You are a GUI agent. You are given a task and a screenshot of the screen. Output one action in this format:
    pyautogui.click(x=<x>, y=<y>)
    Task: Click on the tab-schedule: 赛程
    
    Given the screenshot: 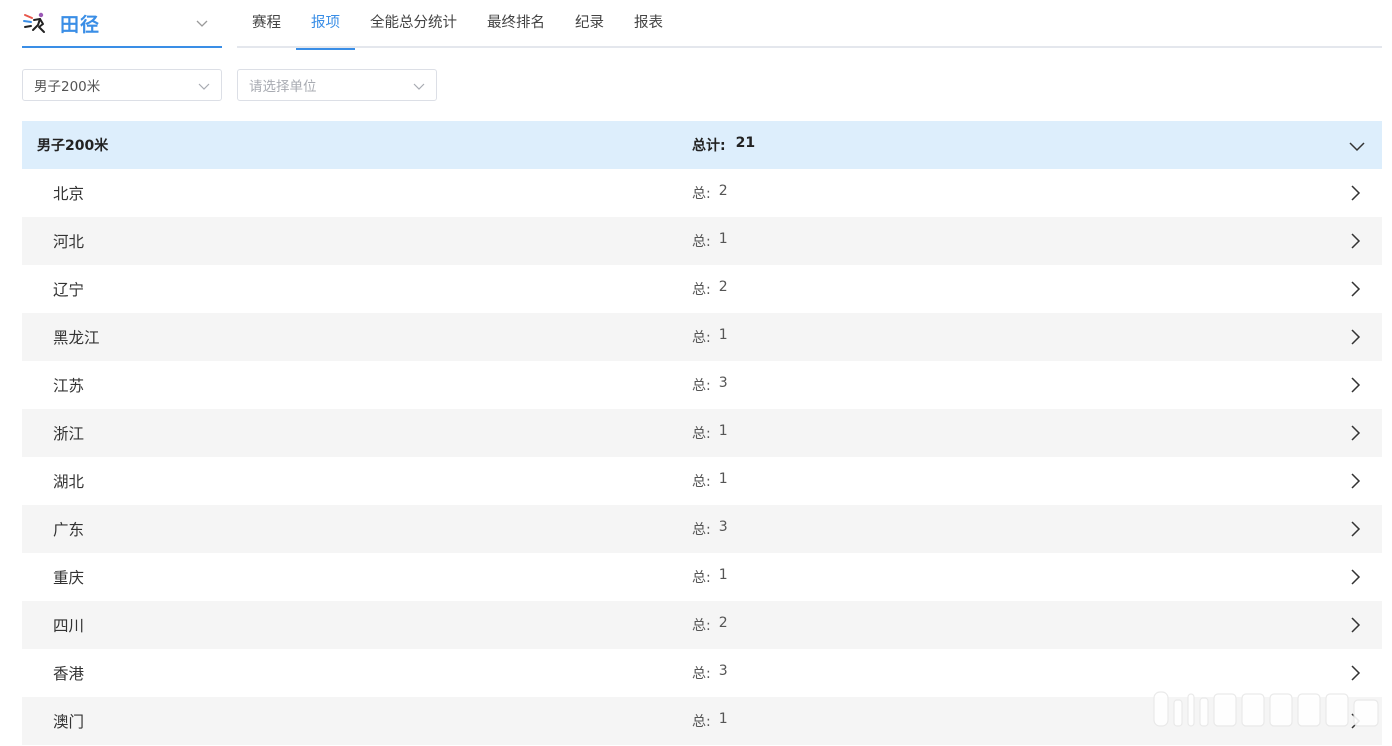 What is the action you would take?
    pyautogui.click(x=266, y=24)
    